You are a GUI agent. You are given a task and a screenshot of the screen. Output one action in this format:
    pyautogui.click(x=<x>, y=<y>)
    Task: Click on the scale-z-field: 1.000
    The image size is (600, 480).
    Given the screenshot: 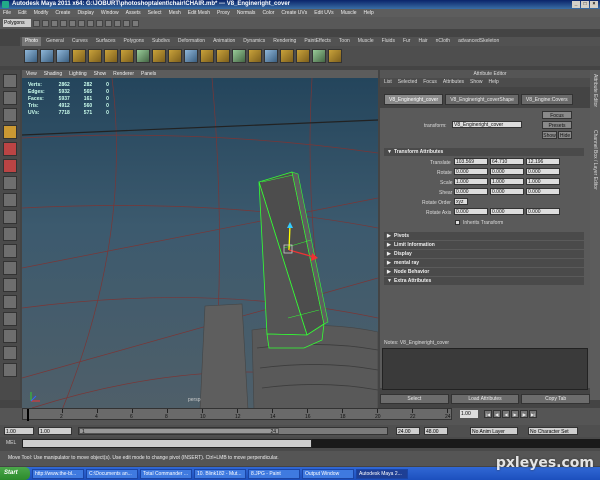 What is the action you would take?
    pyautogui.click(x=543, y=181)
    